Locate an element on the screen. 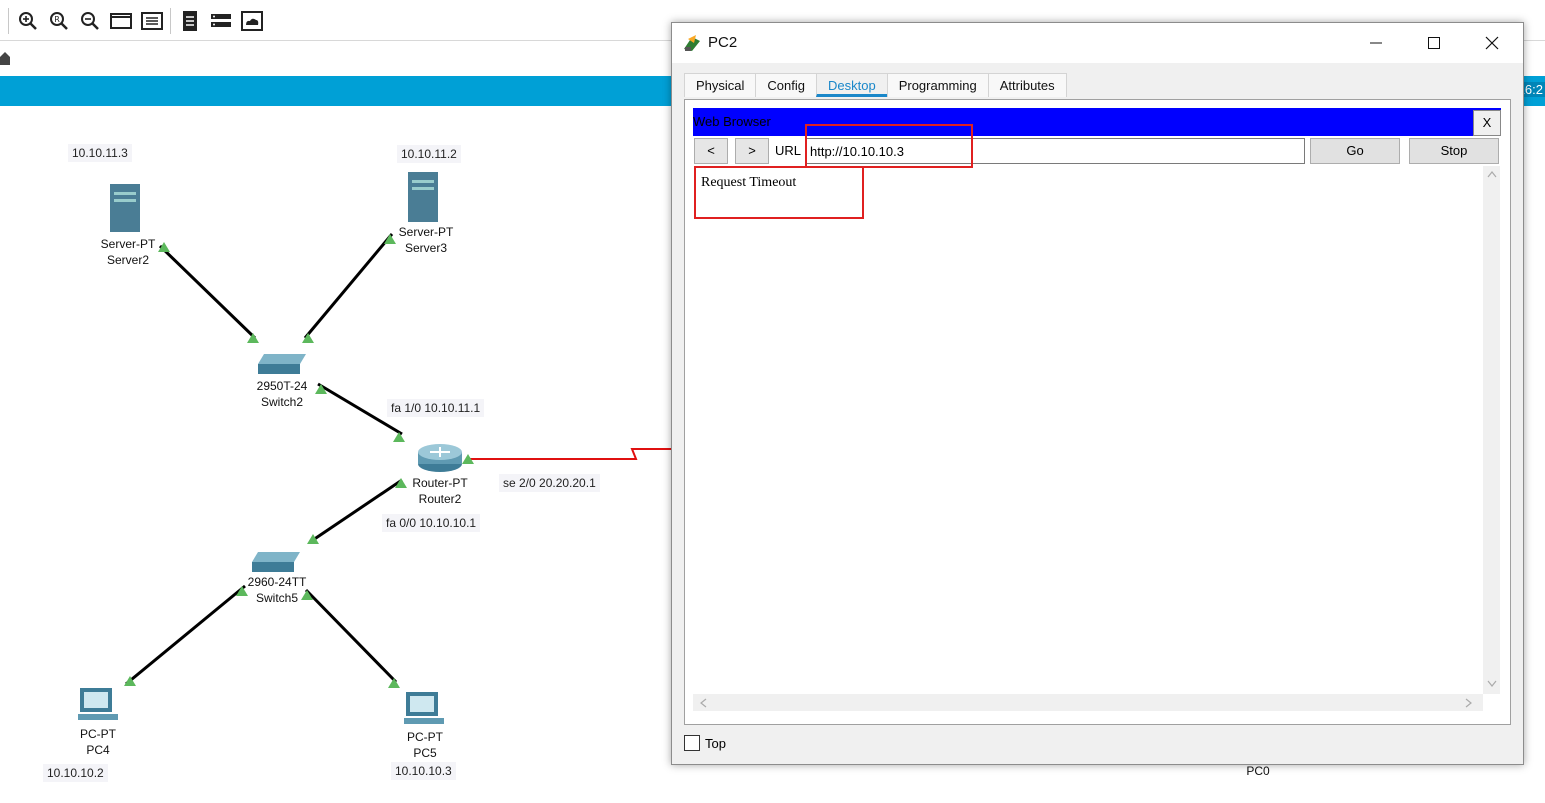 Image resolution: width=1545 pixels, height=803 pixels. device-label-pc0: PC0 is located at coordinates (1257, 771).